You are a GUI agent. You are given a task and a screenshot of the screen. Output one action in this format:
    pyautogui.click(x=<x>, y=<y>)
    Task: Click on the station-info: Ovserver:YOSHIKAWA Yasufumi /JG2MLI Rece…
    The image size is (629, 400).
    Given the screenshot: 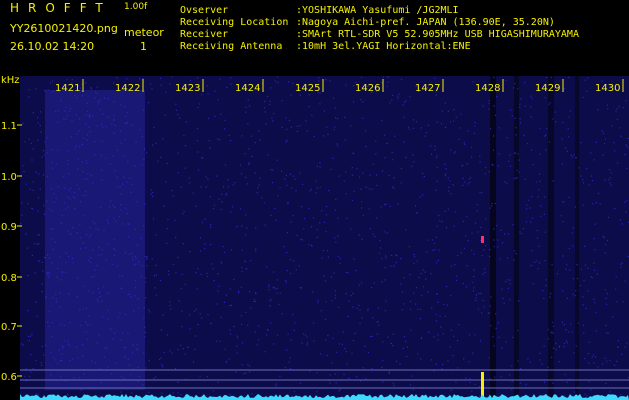 What is the action you would take?
    pyautogui.click(x=379, y=29)
    